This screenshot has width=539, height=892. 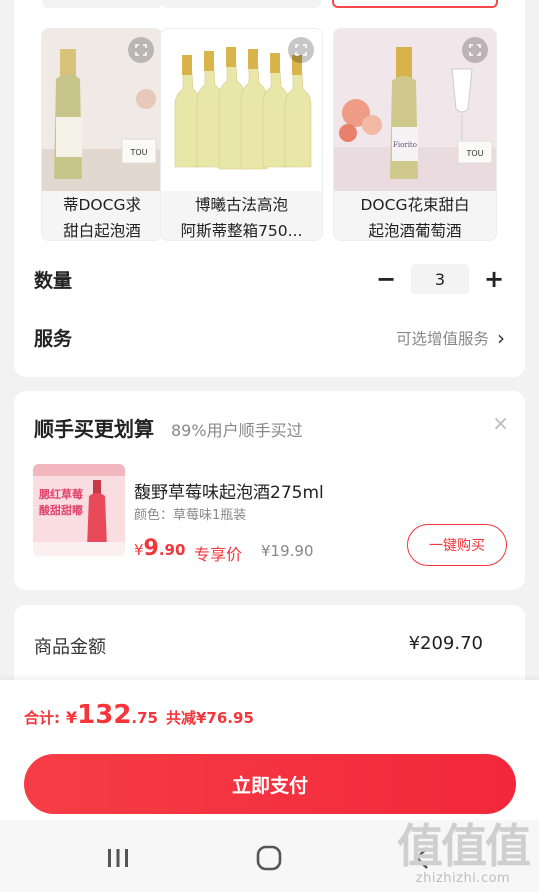 What do you see at coordinates (269, 279) in the screenshot?
I see `quantity-row: 数量 − 3 +` at bounding box center [269, 279].